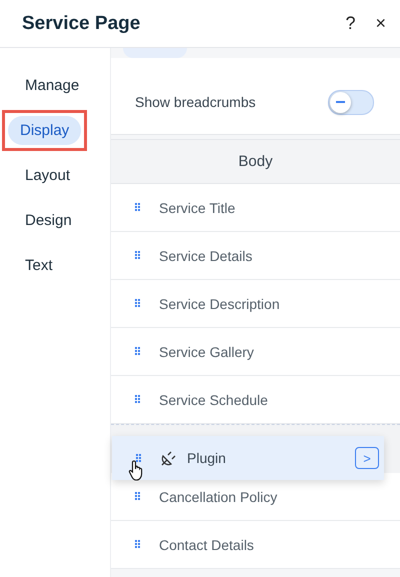 This screenshot has height=577, width=400. What do you see at coordinates (45, 220) in the screenshot?
I see `sidebar-tab: Design` at bounding box center [45, 220].